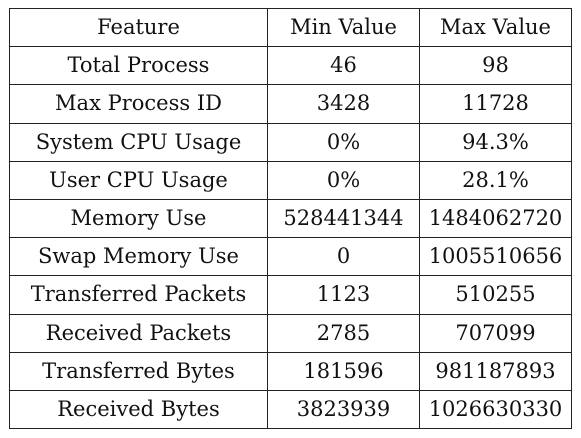 This screenshot has height=438, width=581. I want to click on max-value-cell: 1005510656, so click(495, 257).